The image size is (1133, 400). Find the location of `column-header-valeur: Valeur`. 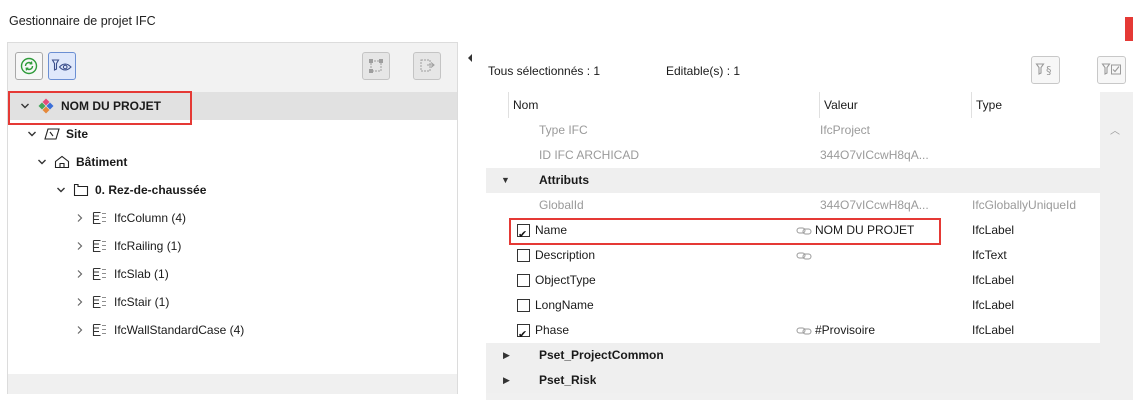

column-header-valeur: Valeur is located at coordinates (895, 105).